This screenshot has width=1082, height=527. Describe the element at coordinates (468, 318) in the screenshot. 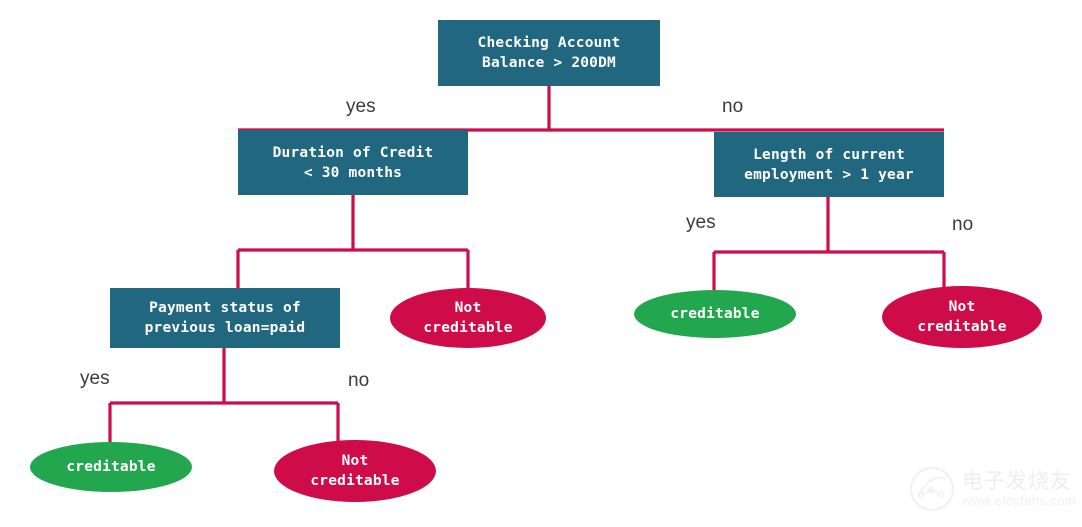

I see `leaf-duration-no-not-creditable: Not creditable` at that location.